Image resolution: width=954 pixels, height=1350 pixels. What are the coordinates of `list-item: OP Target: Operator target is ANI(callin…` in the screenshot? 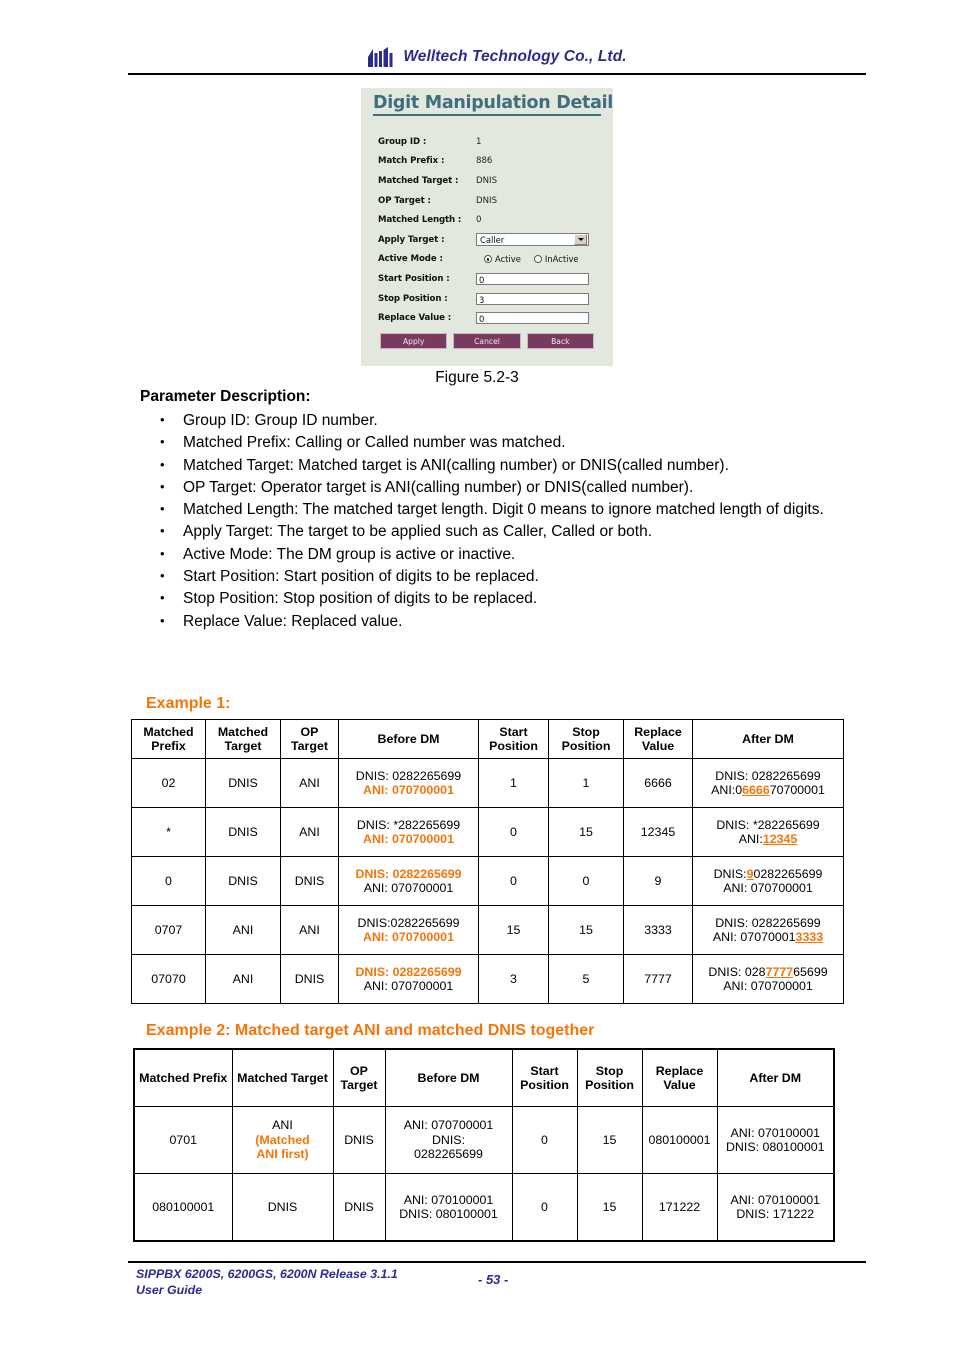 It's located at (496, 487).